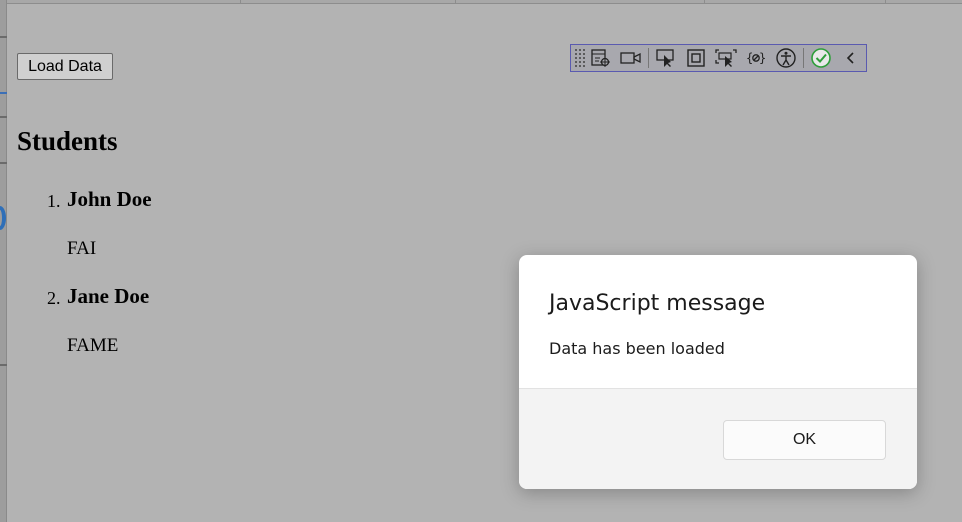 This screenshot has height=522, width=962. Describe the element at coordinates (54, 298) in the screenshot. I see `list-item-number: 2.` at that location.